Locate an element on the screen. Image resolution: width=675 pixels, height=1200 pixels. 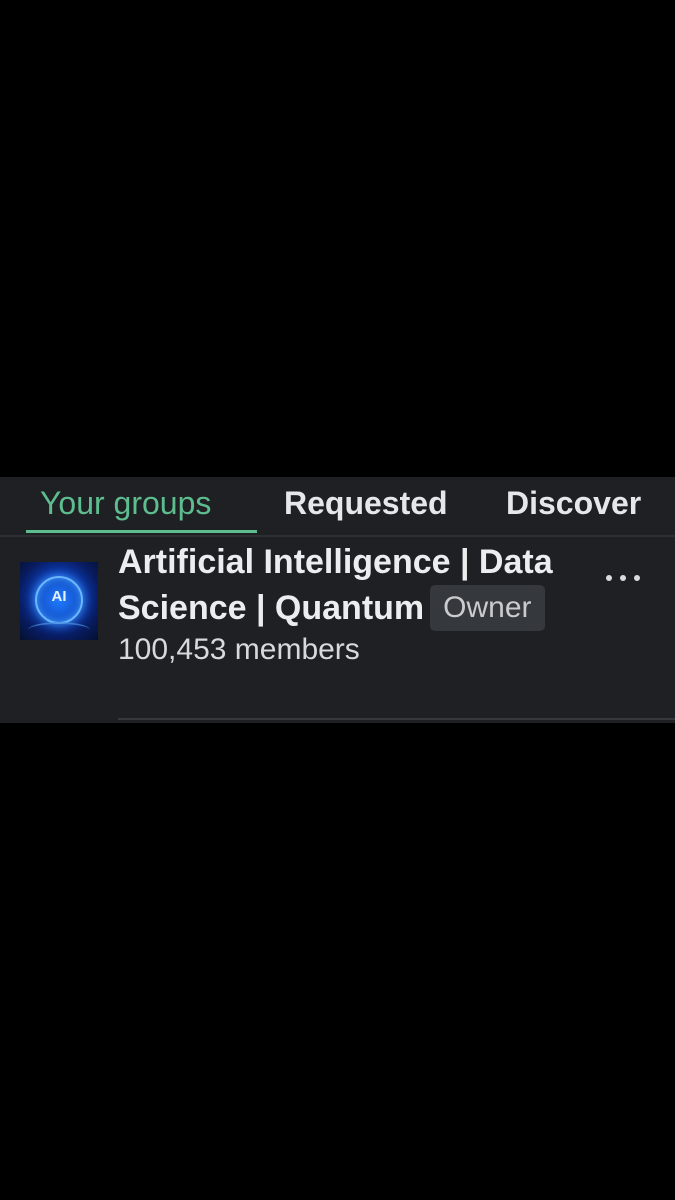
tab-requested: Requested is located at coordinates (366, 505).